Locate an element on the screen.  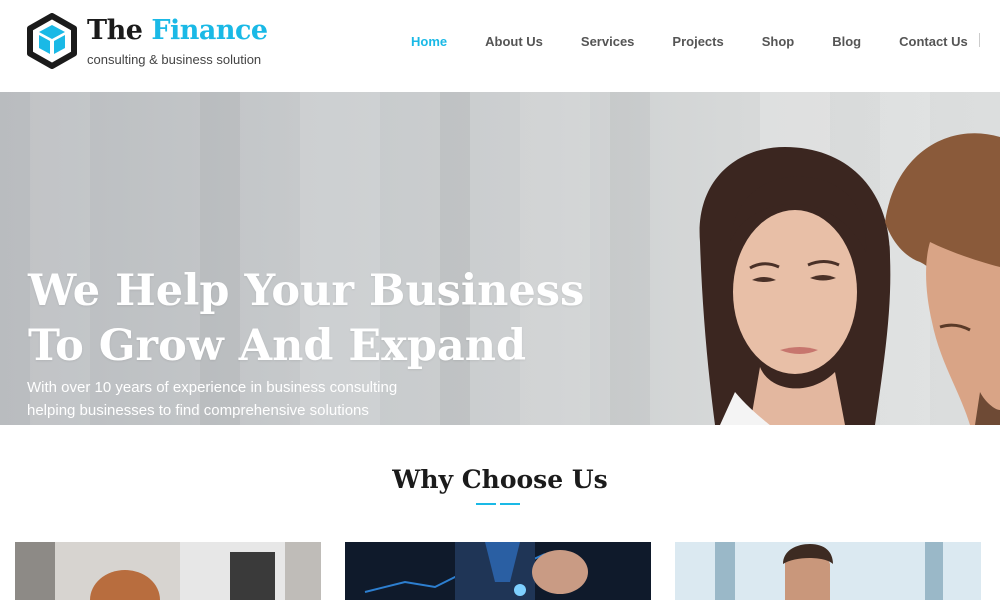
brand-tagline: consulting & business solution is located at coordinates (174, 59).